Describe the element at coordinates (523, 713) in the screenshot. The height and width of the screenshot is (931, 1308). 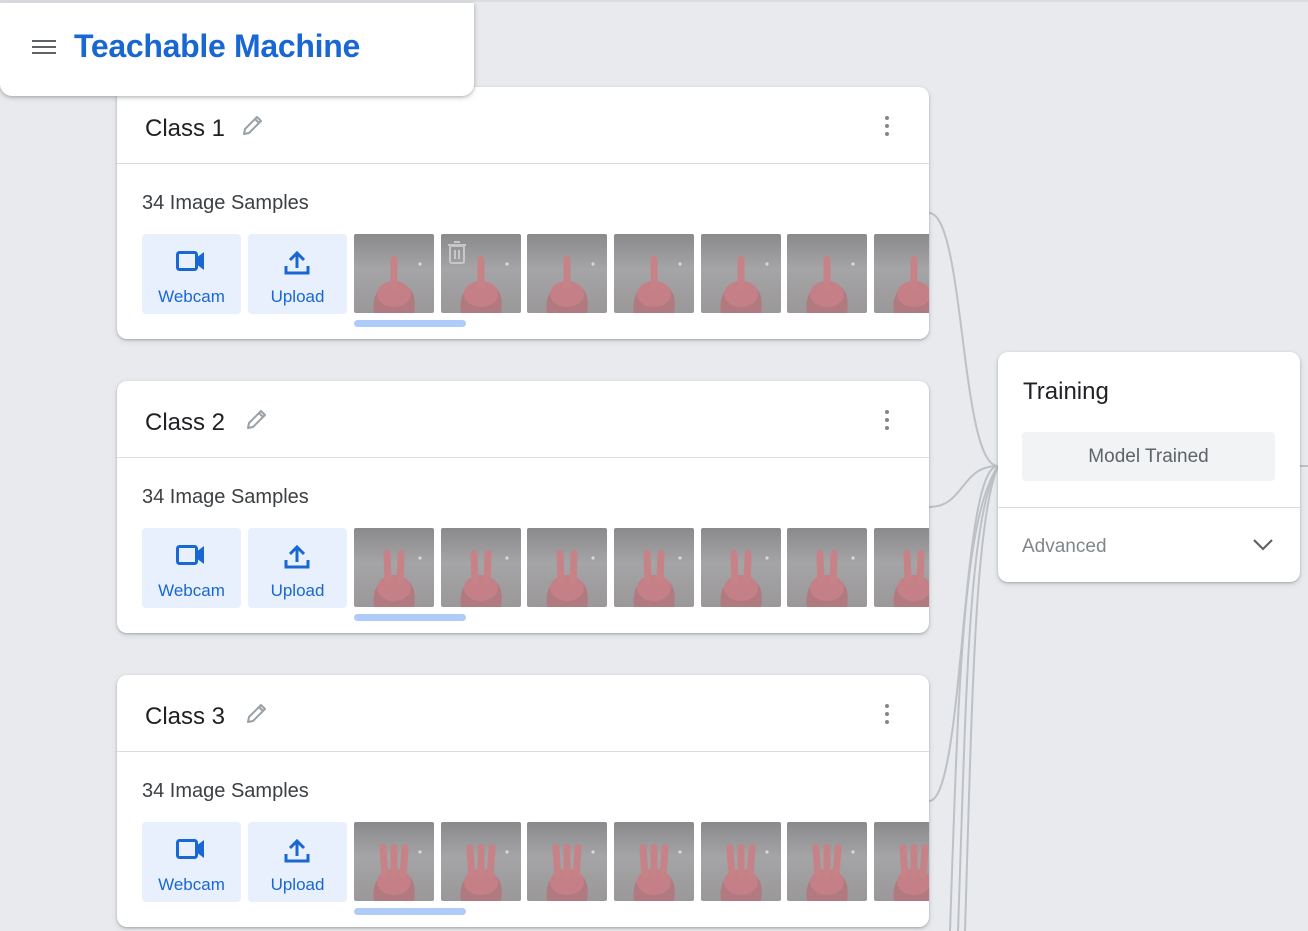
I see `class-card-header: Class 3` at that location.